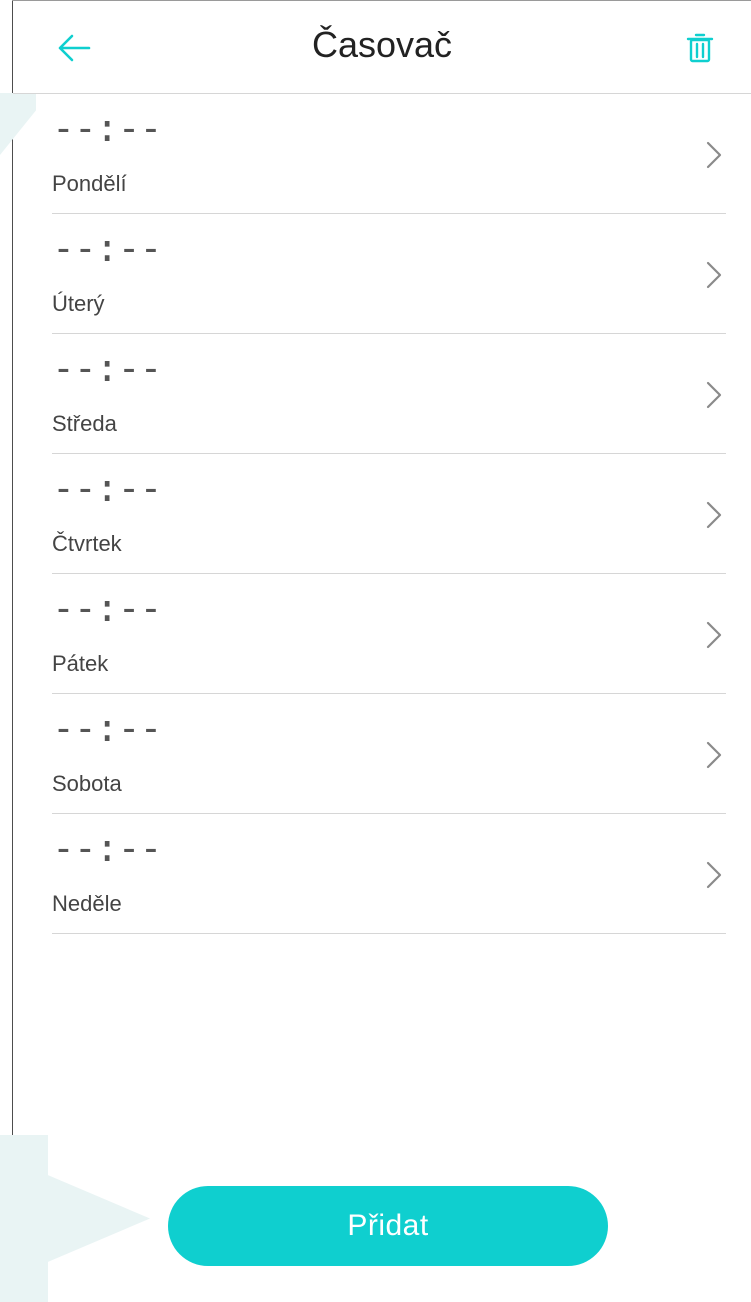 The width and height of the screenshot is (751, 1302). What do you see at coordinates (18, 124) in the screenshot?
I see `callout-pointer-top-left` at bounding box center [18, 124].